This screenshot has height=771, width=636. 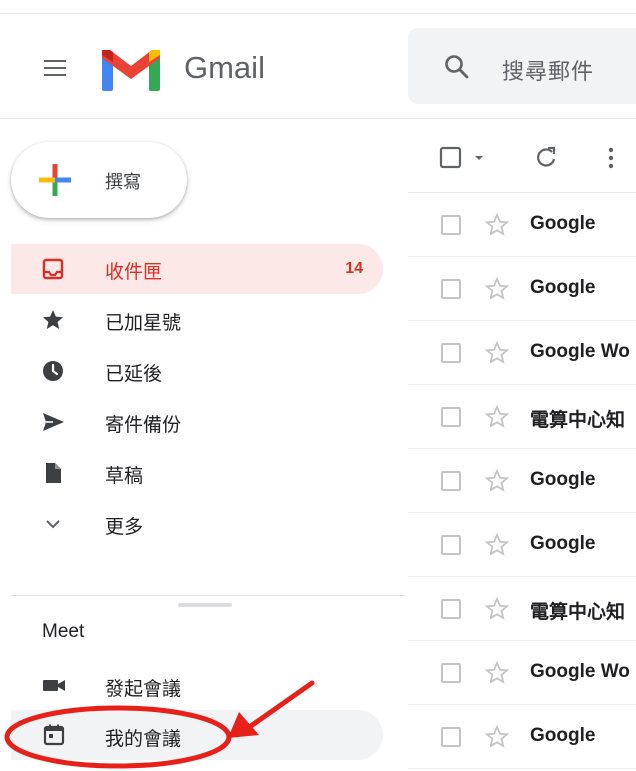 What do you see at coordinates (99, 180) in the screenshot?
I see `compose-button: 撰寫` at bounding box center [99, 180].